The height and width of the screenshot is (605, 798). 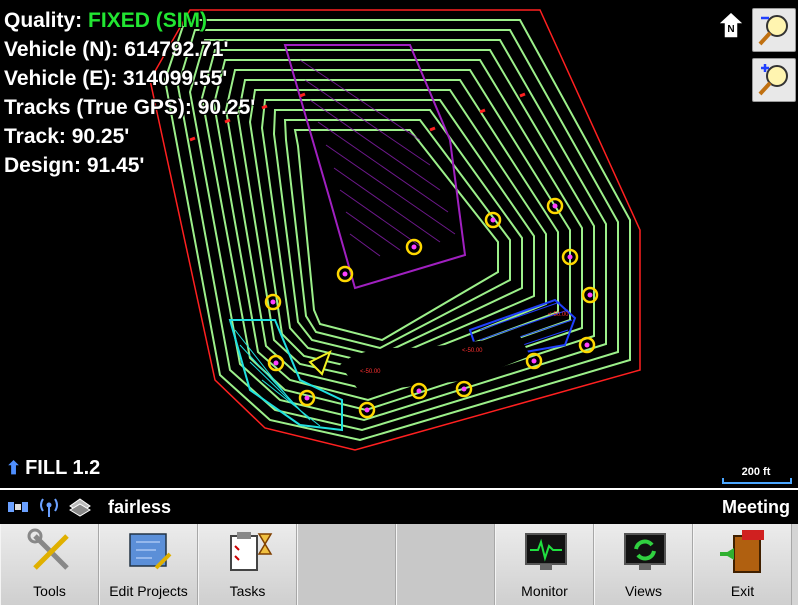 What do you see at coordinates (247, 591) in the screenshot?
I see `tasks-label: Tasks` at bounding box center [247, 591].